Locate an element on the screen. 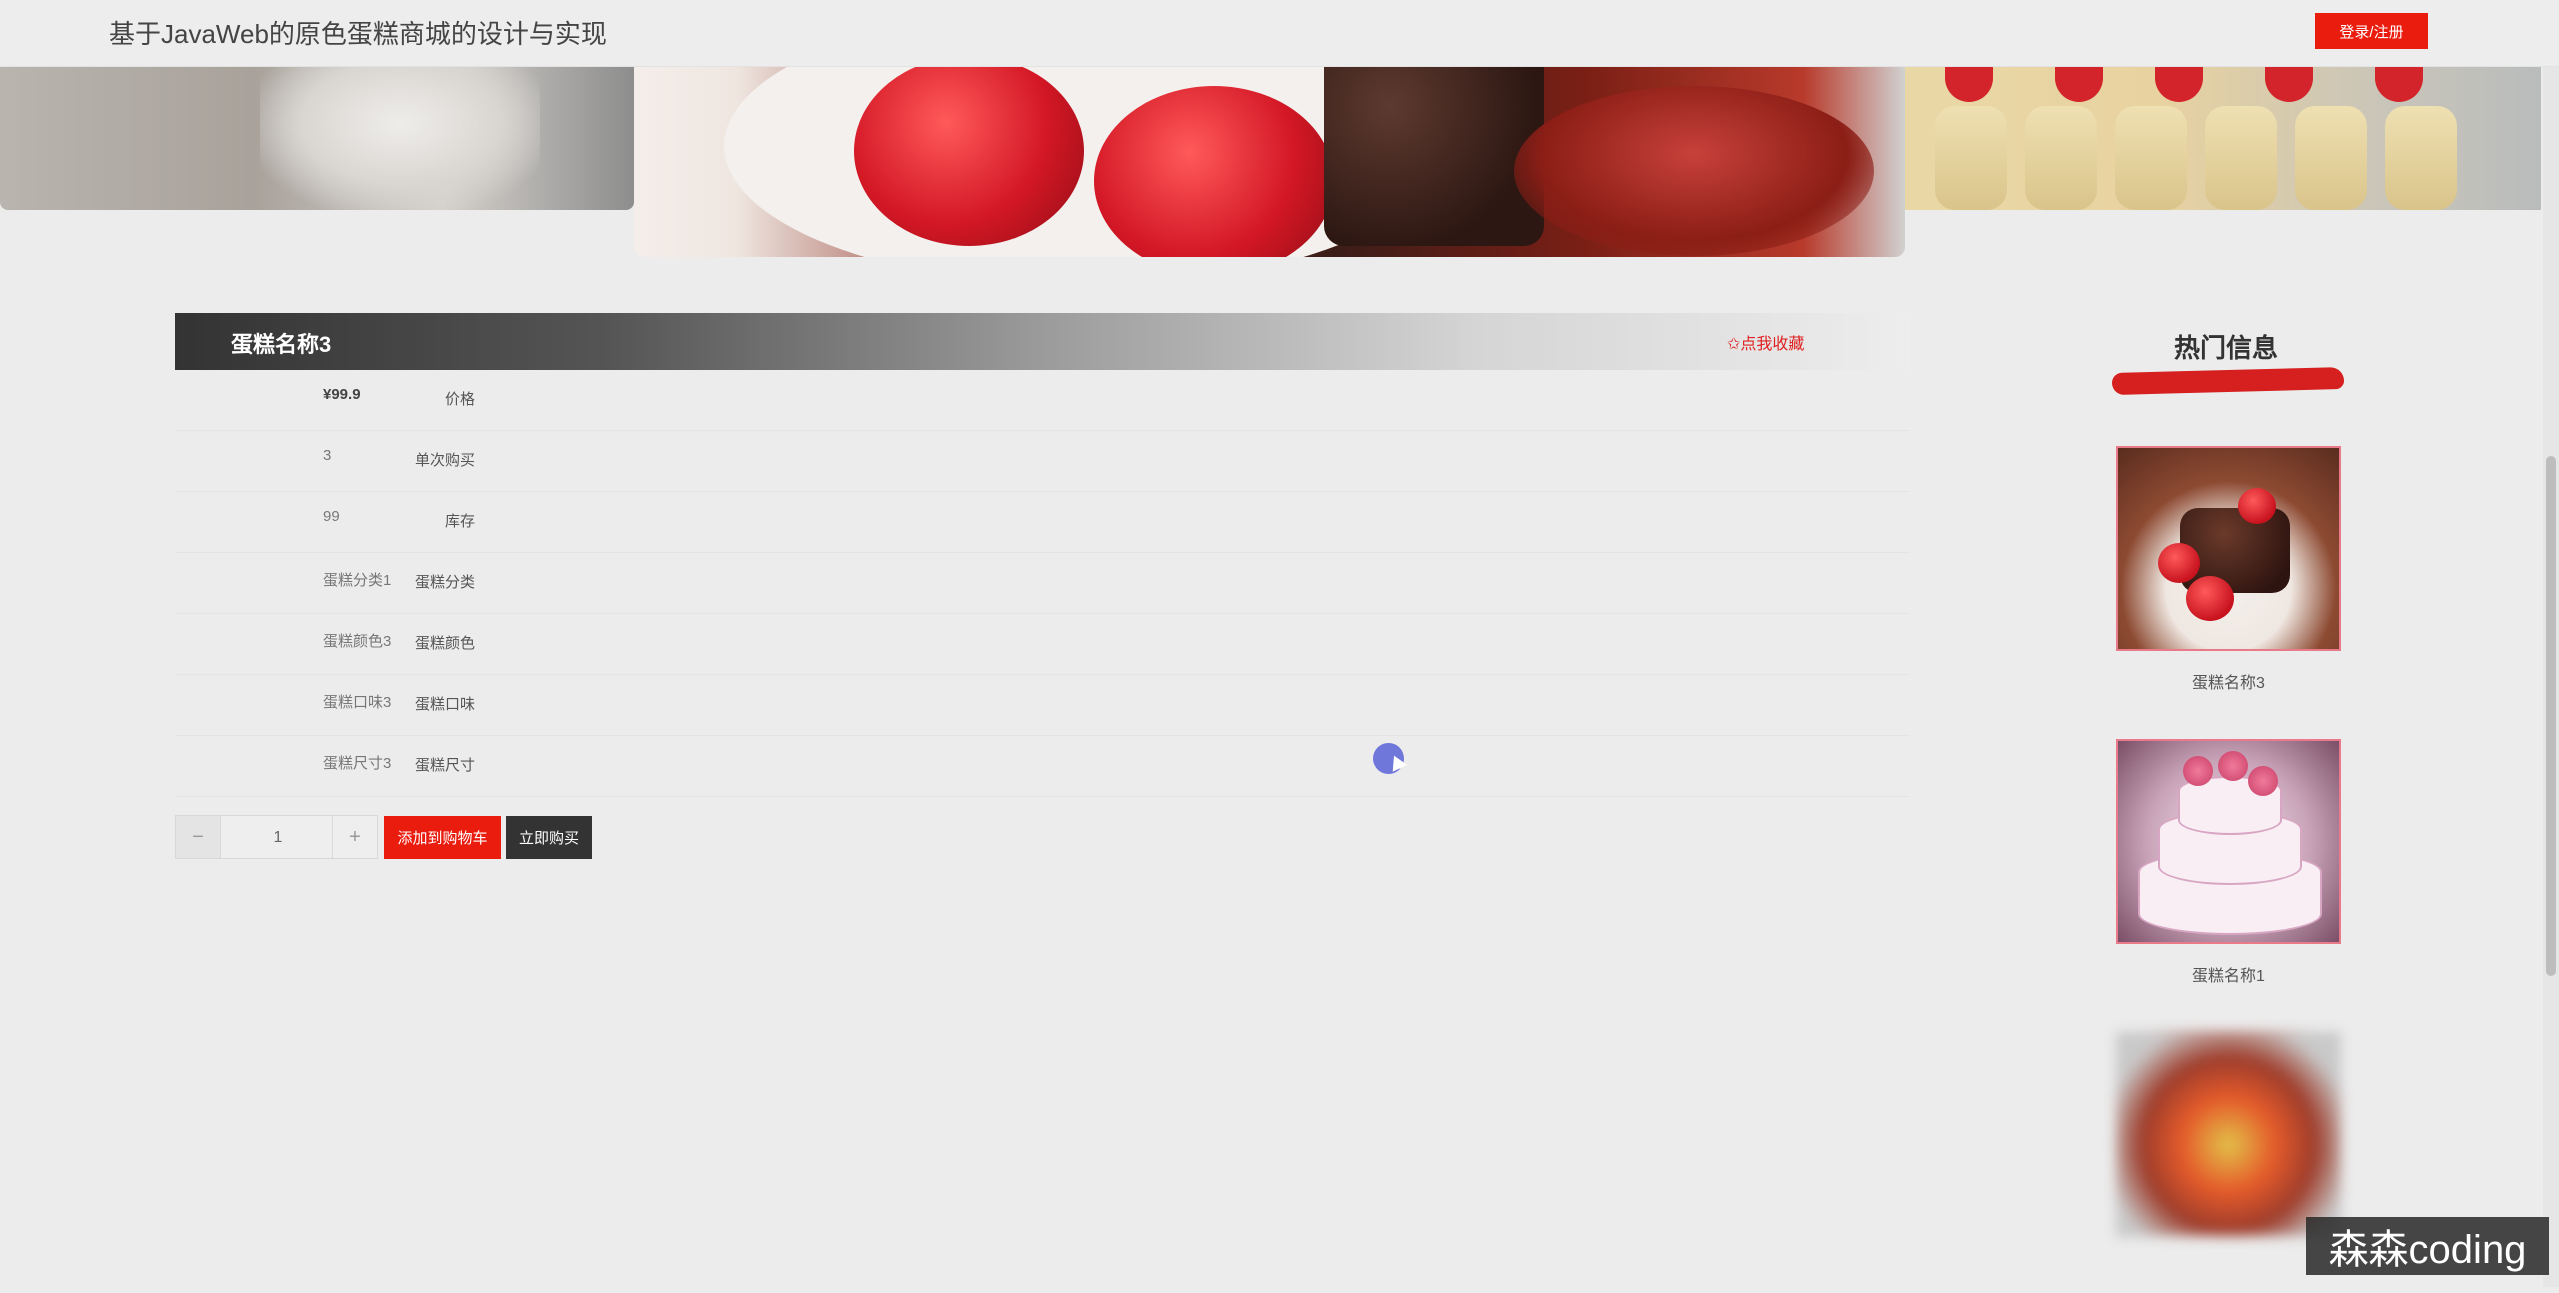  attribute-label: 价格 is located at coordinates (459, 399).